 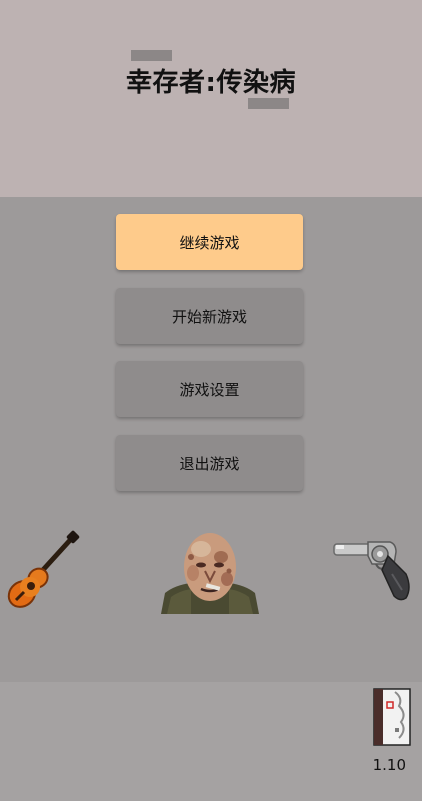 I want to click on game-title: 幸存者:传染病, so click(x=211, y=83).